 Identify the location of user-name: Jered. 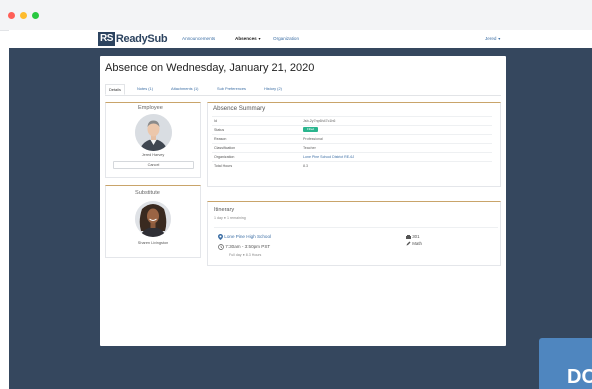
(491, 38).